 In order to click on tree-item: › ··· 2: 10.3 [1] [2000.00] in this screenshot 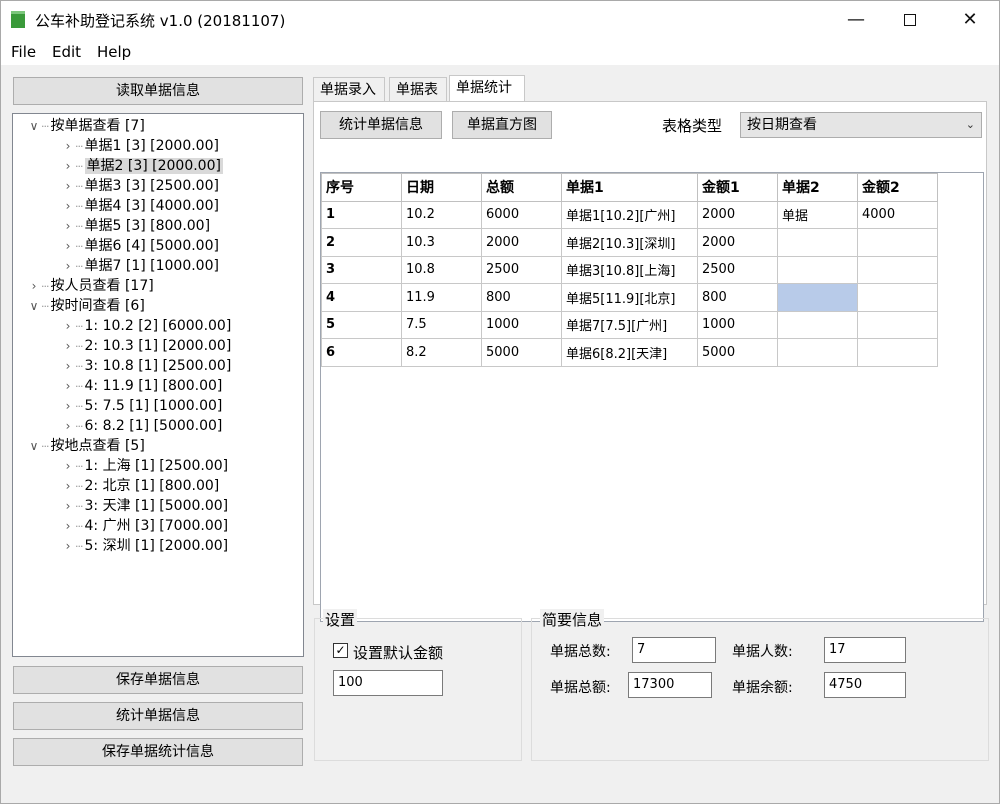, I will do `click(146, 346)`.